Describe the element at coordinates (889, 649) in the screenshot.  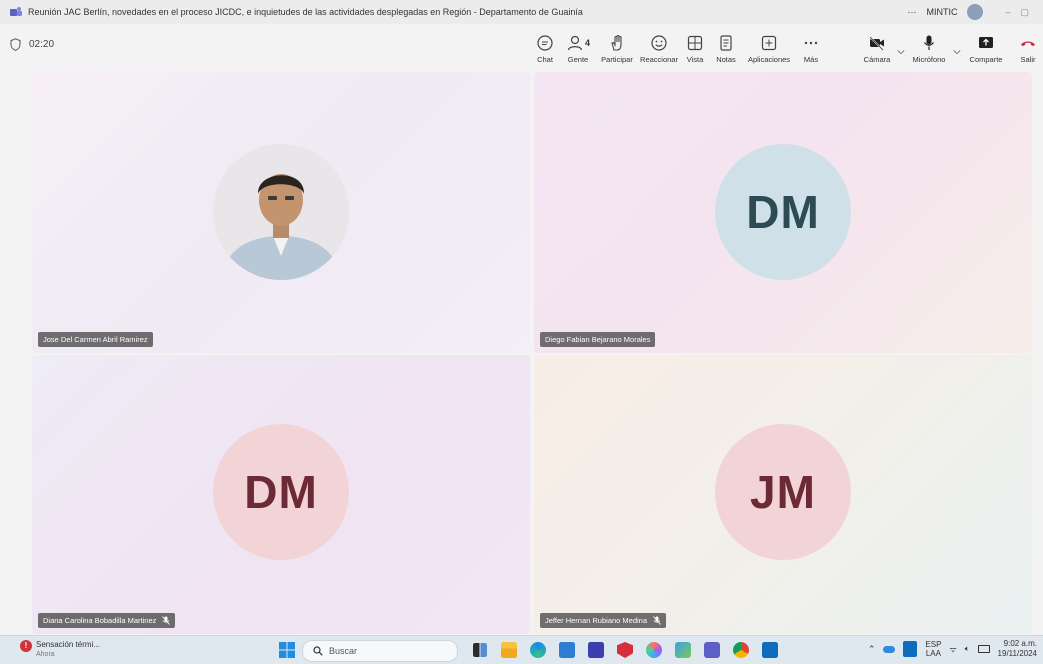
I see `onedrive-icon` at that location.